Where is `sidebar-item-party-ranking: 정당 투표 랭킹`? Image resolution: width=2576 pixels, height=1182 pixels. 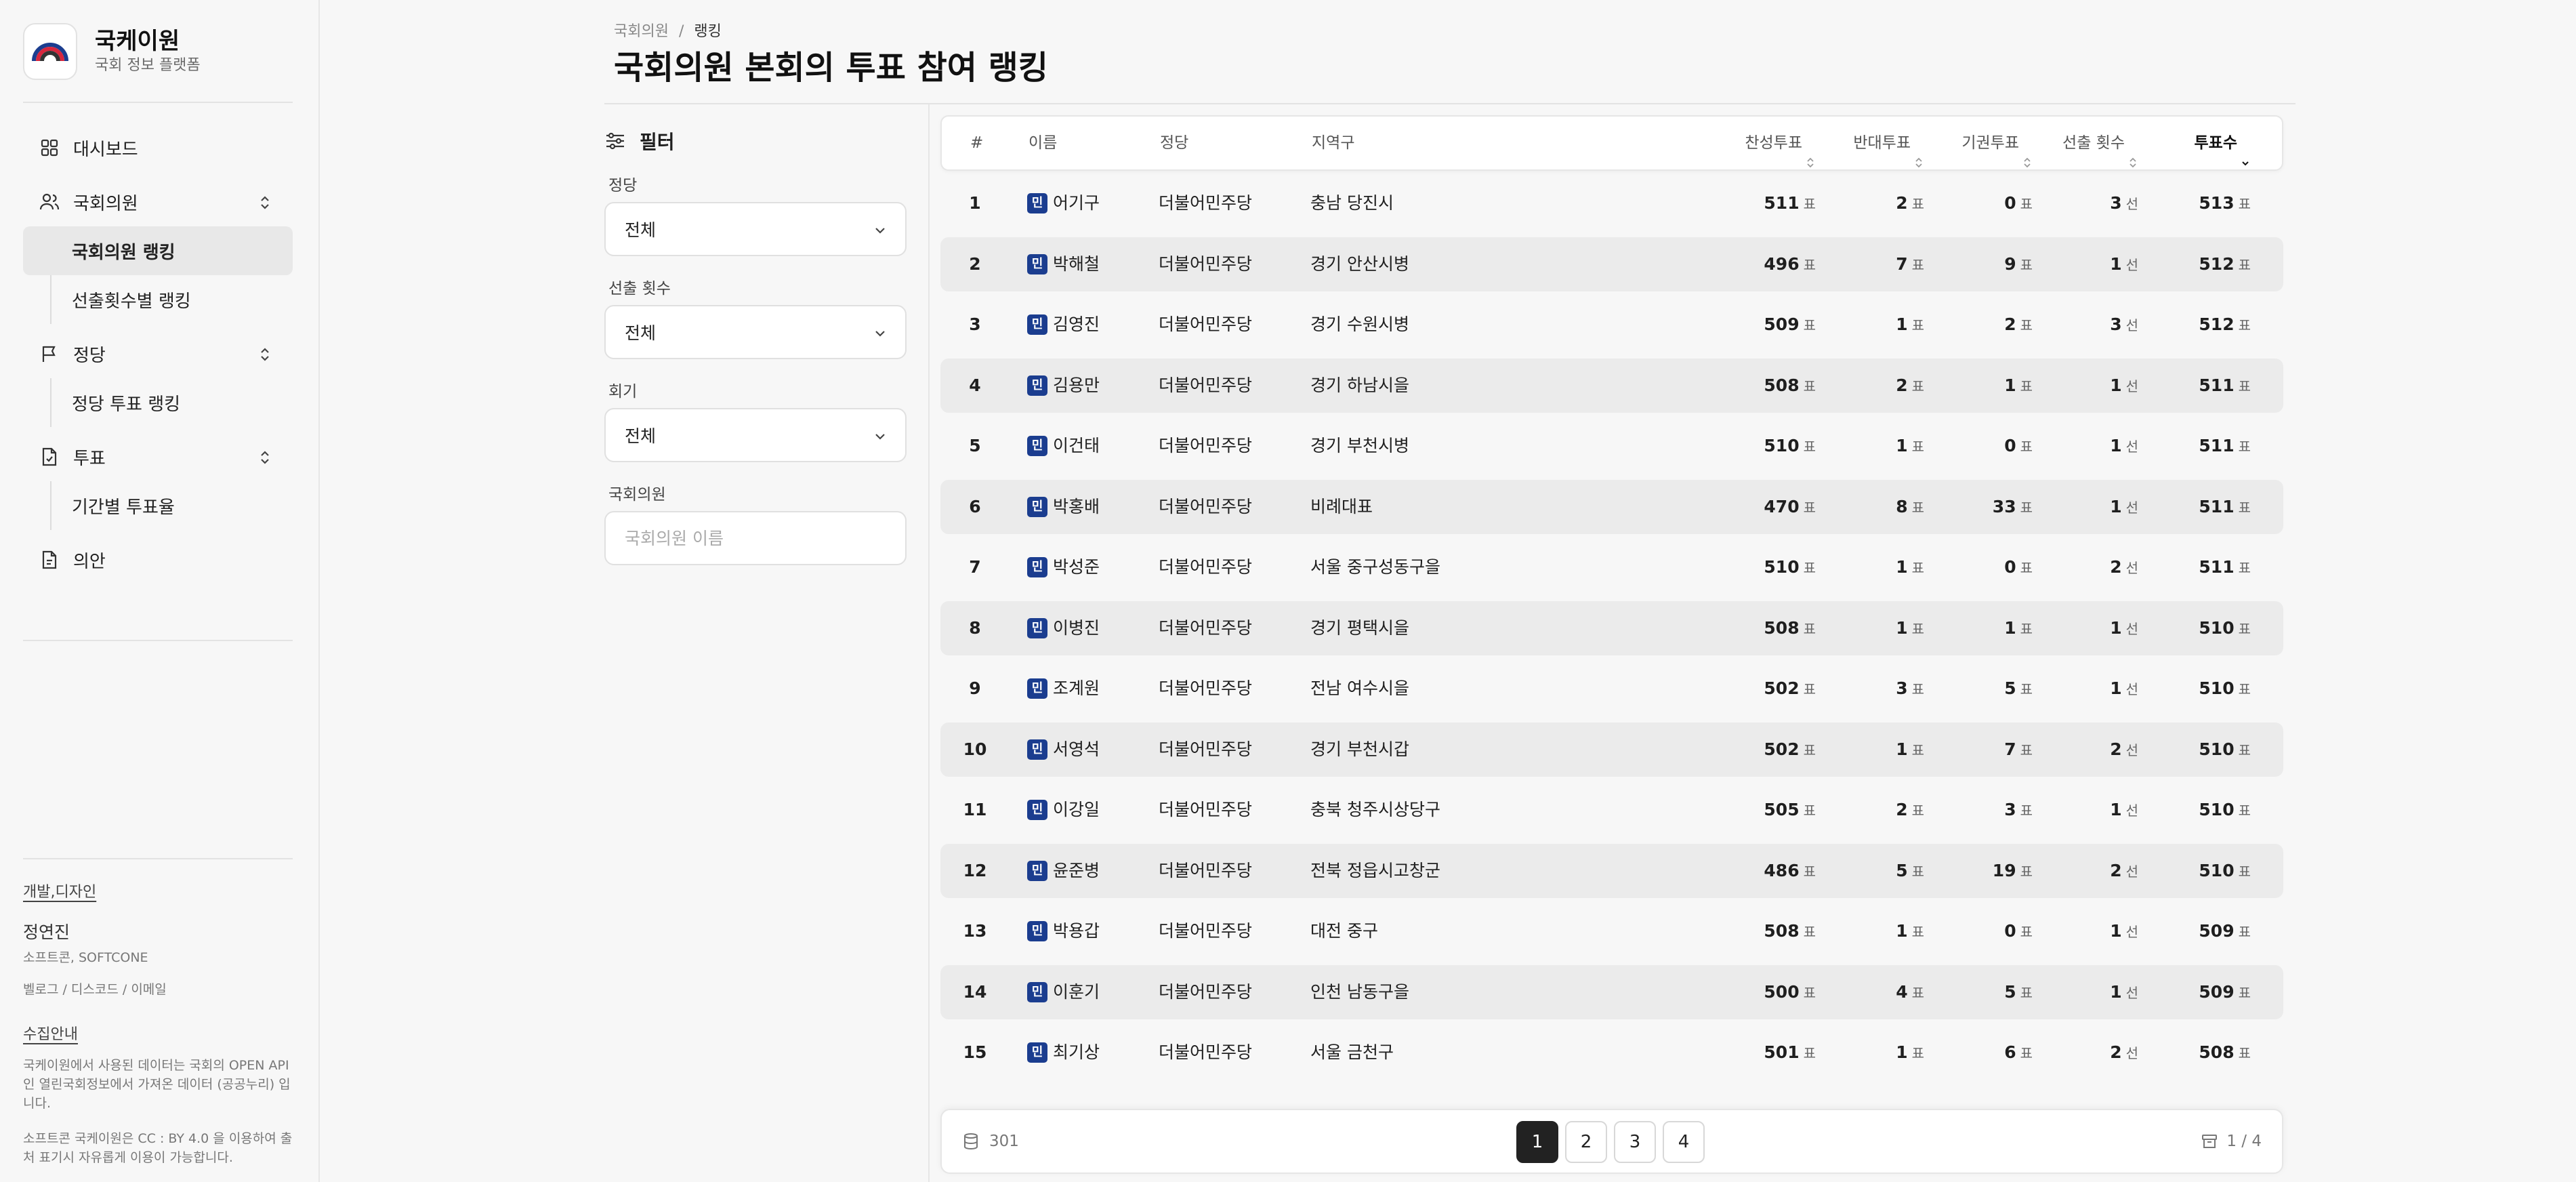 sidebar-item-party-ranking: 정당 투표 랭킹 is located at coordinates (172, 402).